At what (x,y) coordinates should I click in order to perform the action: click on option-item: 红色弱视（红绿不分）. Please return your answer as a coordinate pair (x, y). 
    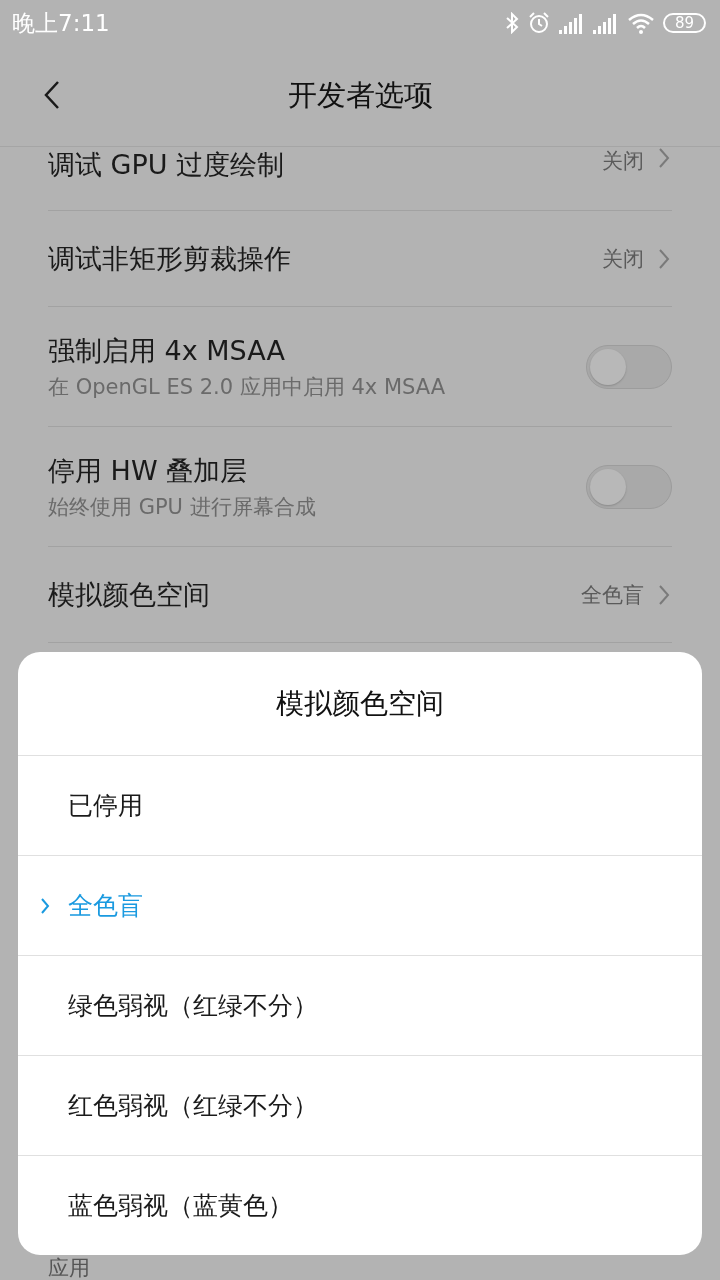
    Looking at the image, I should click on (360, 1106).